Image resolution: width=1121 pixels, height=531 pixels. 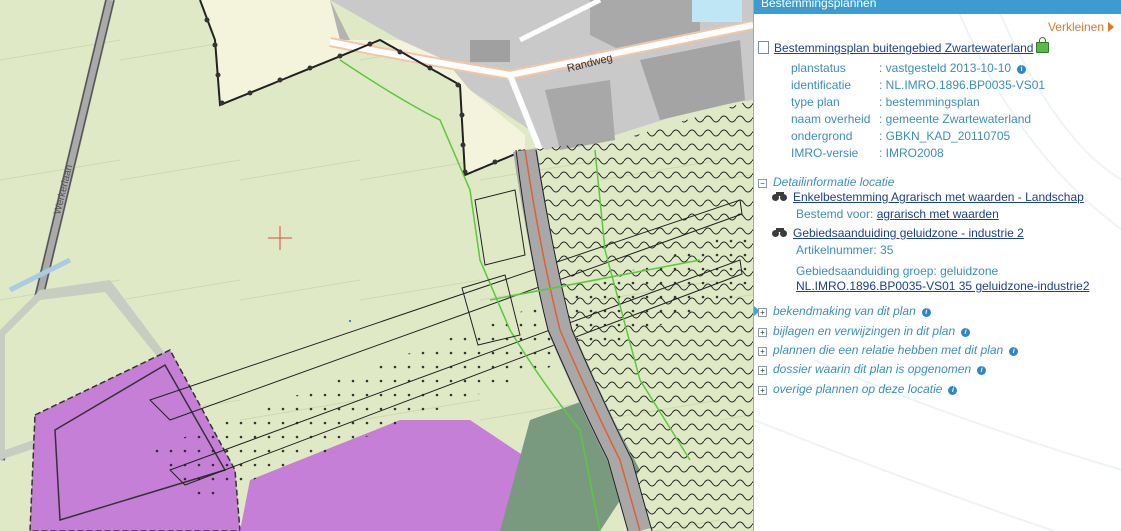 I want to click on section-bekendmaking: + bekendmaking van dit plan i, so click(x=844, y=311).